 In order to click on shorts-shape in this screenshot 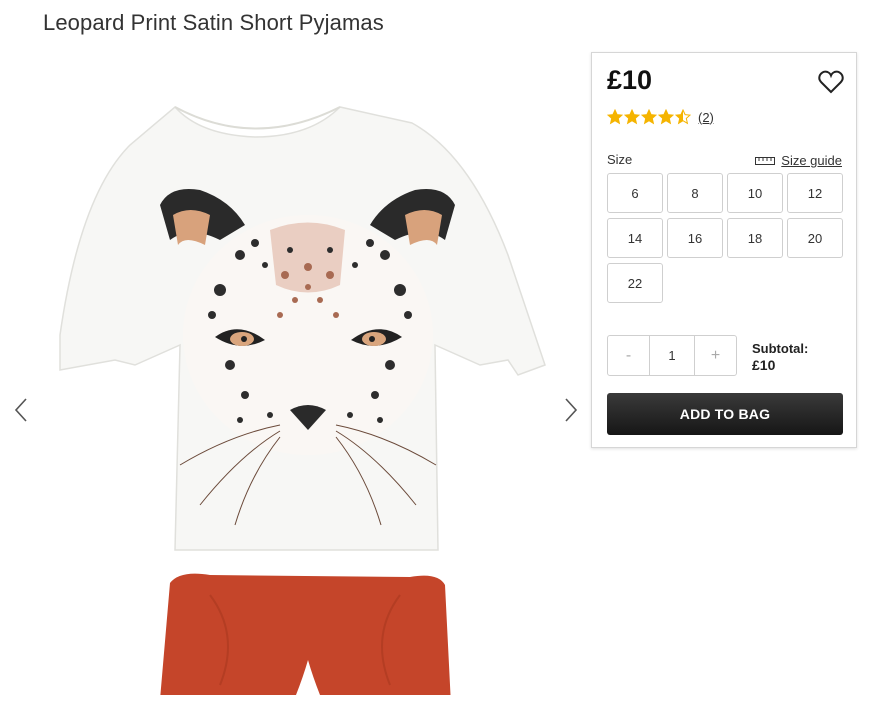, I will do `click(305, 634)`.